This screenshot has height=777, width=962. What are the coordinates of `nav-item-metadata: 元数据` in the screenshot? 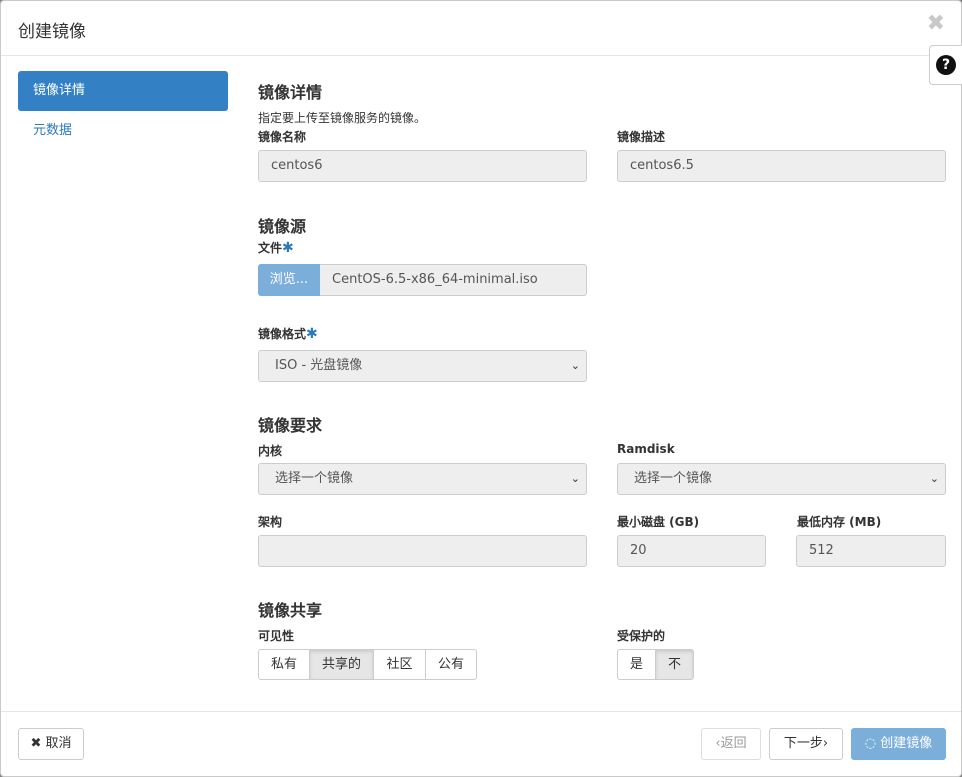 It's located at (123, 131).